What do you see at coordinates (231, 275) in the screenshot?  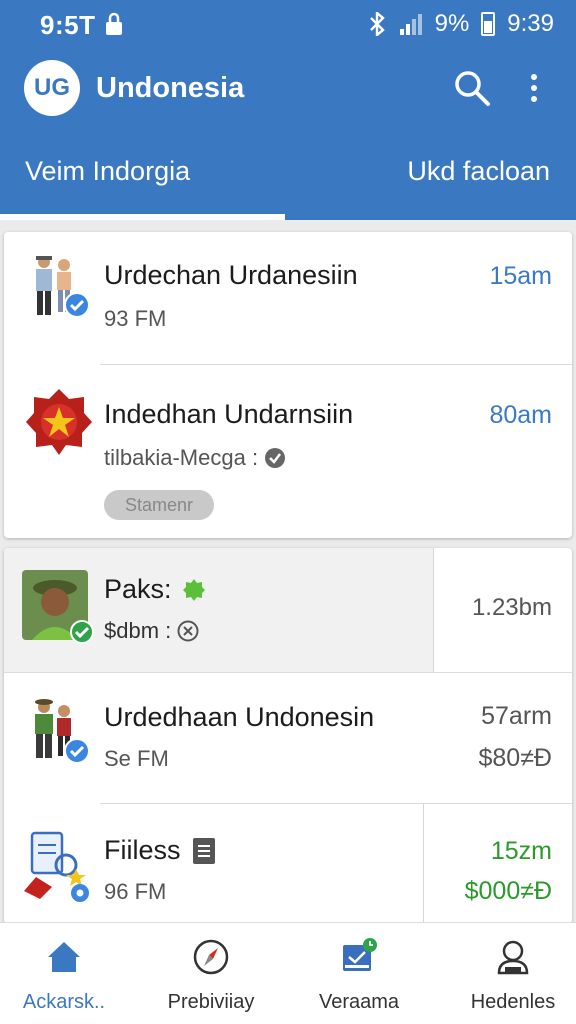 I see `item-title: Urdechan Urdanesiin` at bounding box center [231, 275].